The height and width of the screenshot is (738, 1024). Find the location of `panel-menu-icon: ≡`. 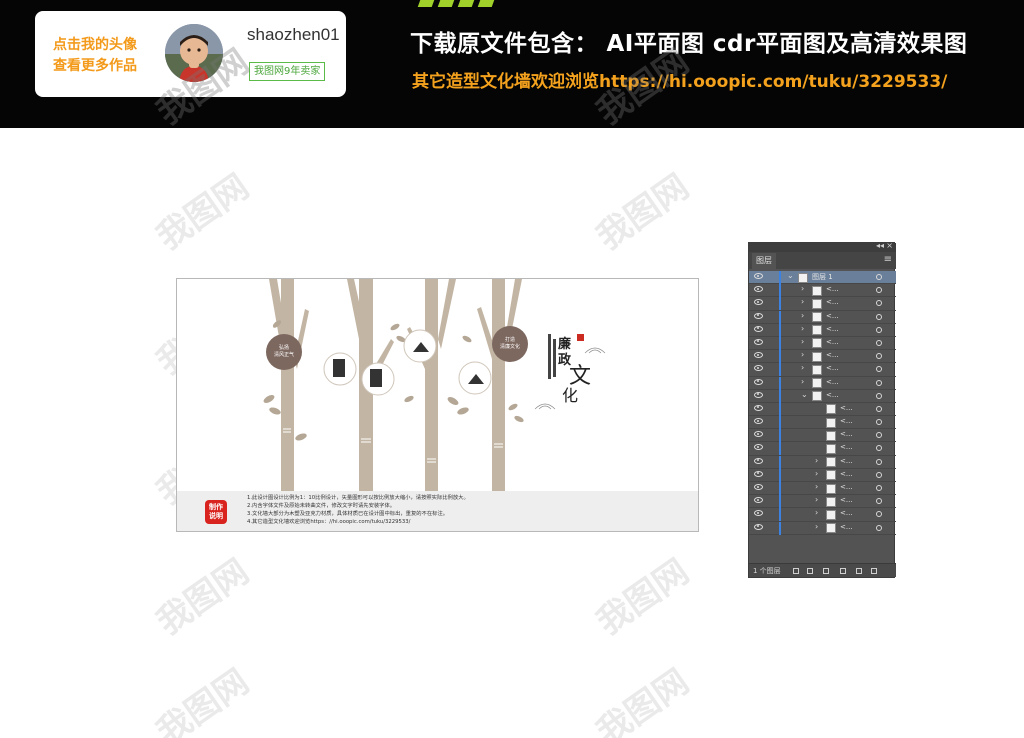

panel-menu-icon: ≡ is located at coordinates (888, 259).